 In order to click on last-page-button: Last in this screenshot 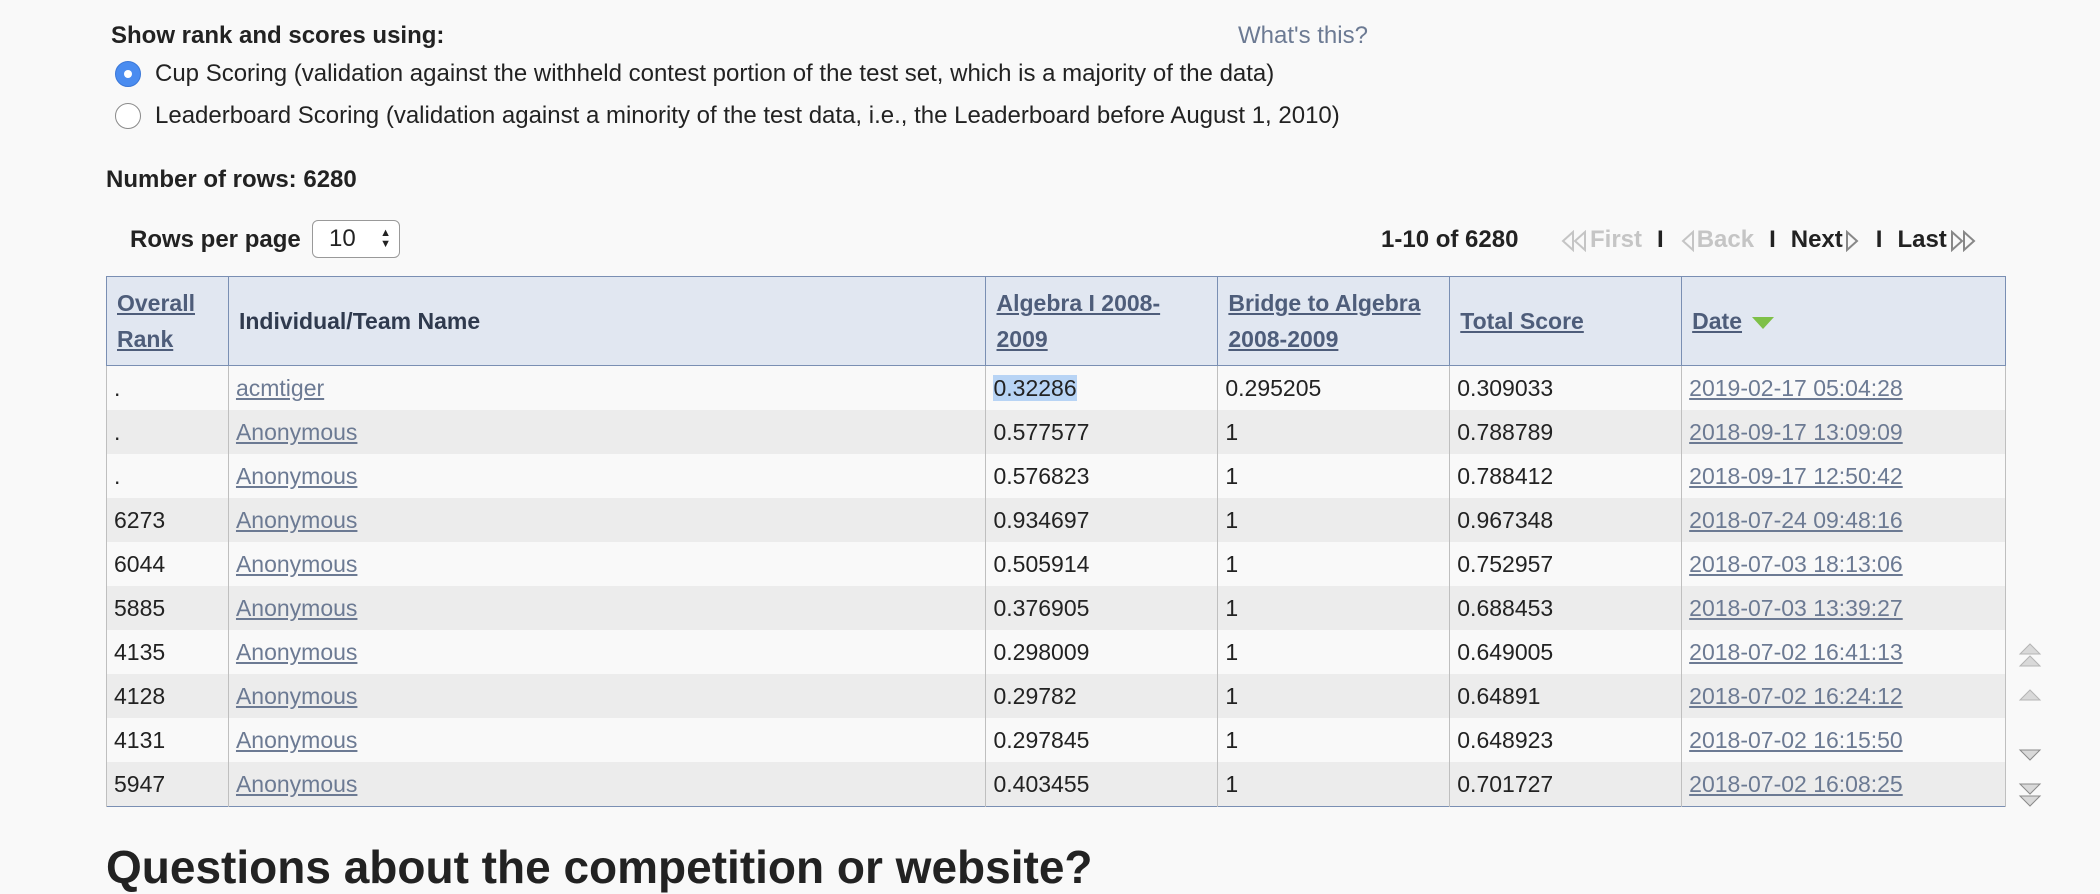, I will do `click(1936, 240)`.